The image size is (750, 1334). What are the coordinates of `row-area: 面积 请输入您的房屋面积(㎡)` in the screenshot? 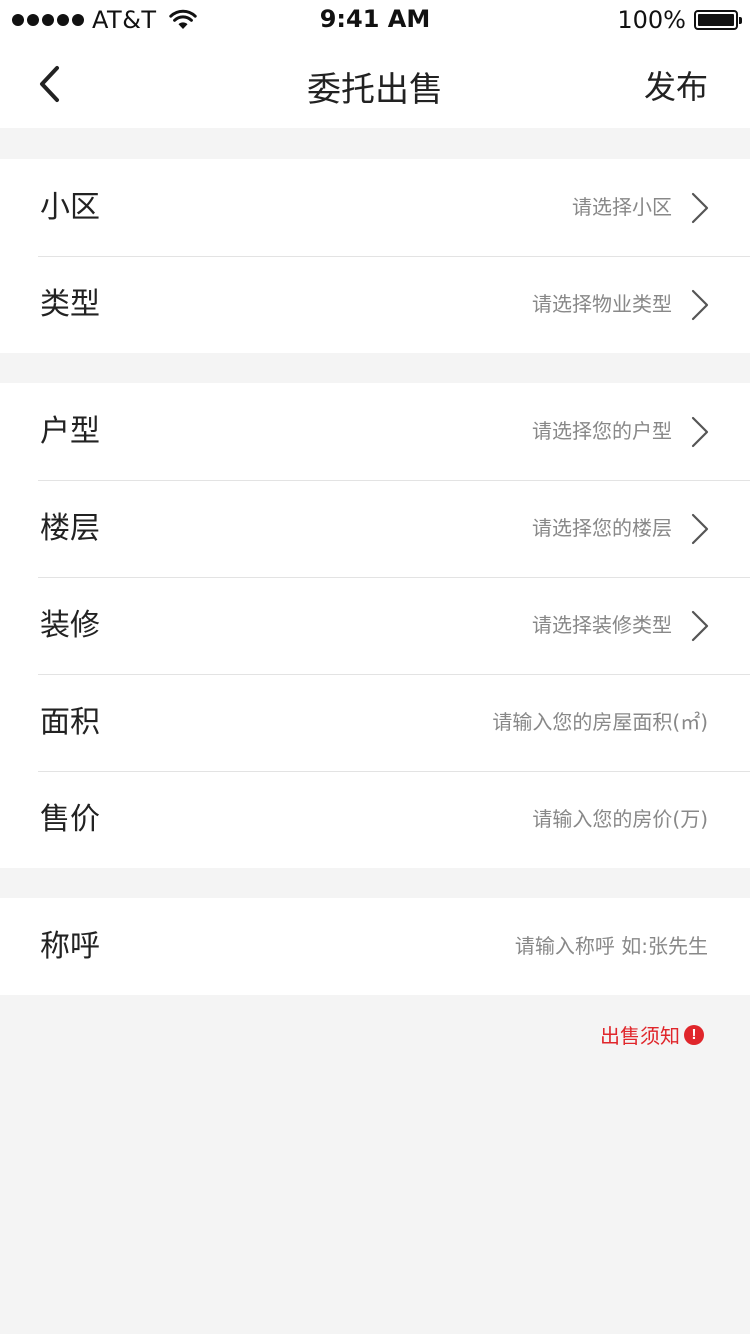 It's located at (375, 722).